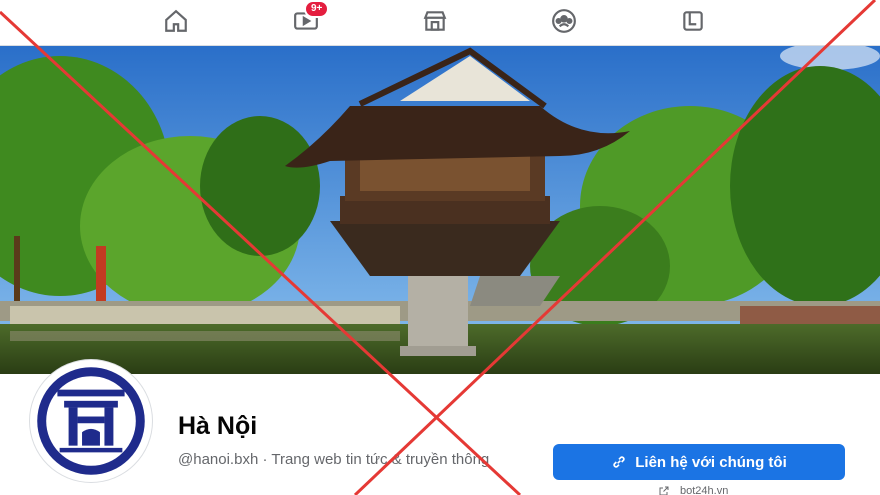  I want to click on link-icon, so click(619, 462).